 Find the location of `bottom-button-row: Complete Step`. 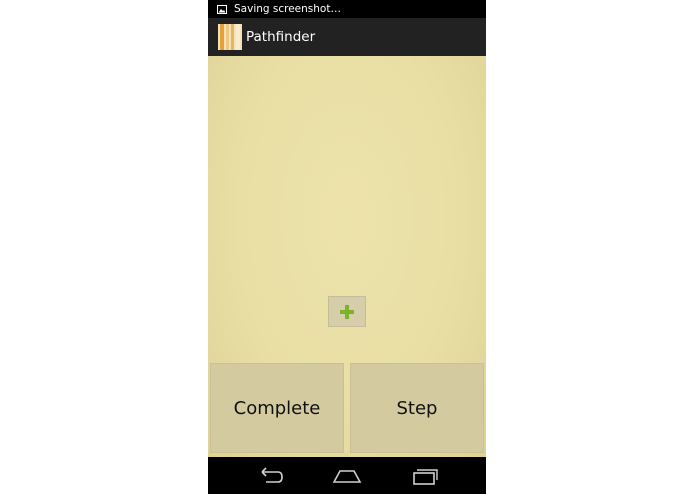

bottom-button-row: Complete Step is located at coordinates (347, 410).